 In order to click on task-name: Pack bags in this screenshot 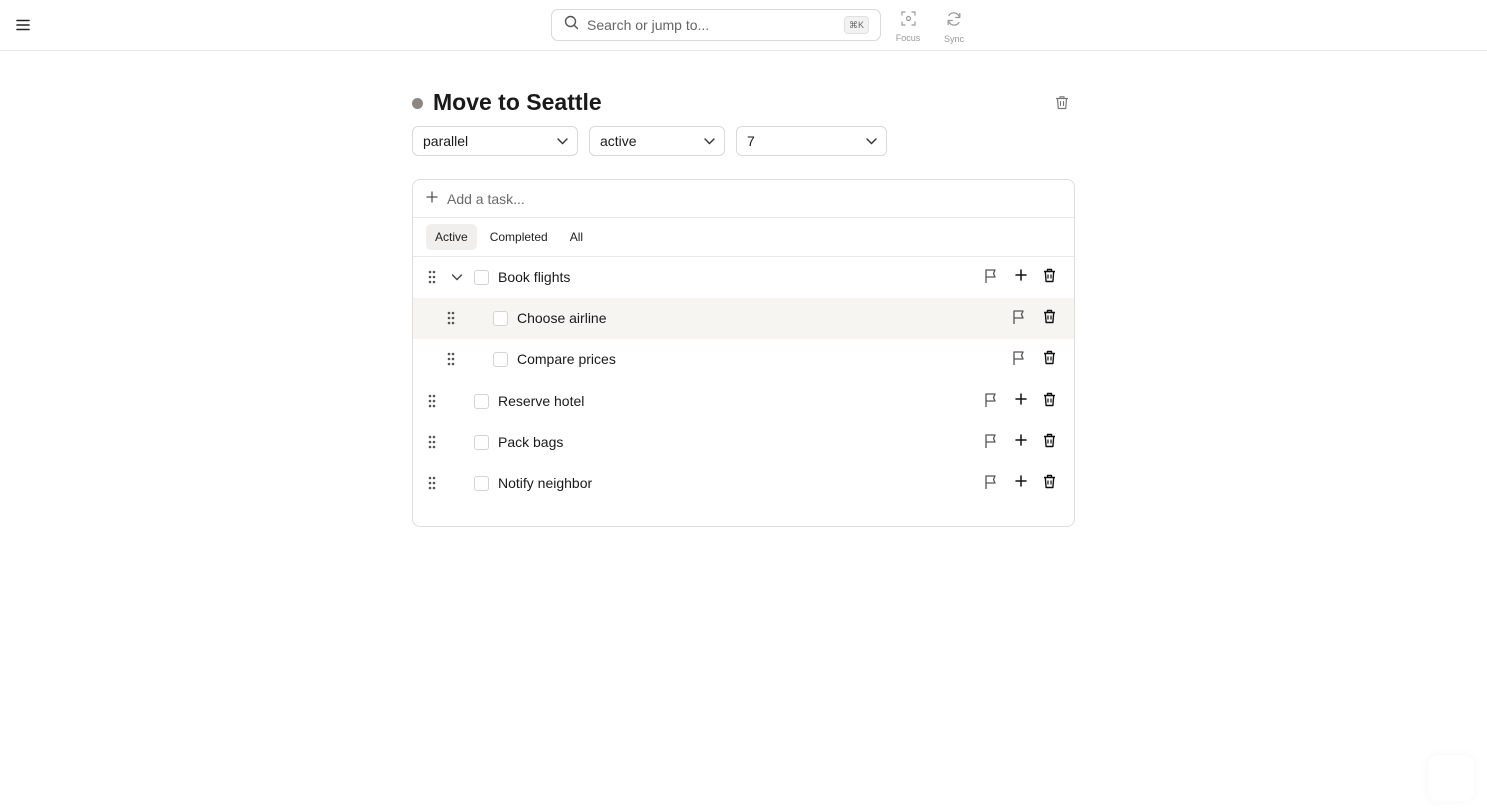, I will do `click(530, 442)`.